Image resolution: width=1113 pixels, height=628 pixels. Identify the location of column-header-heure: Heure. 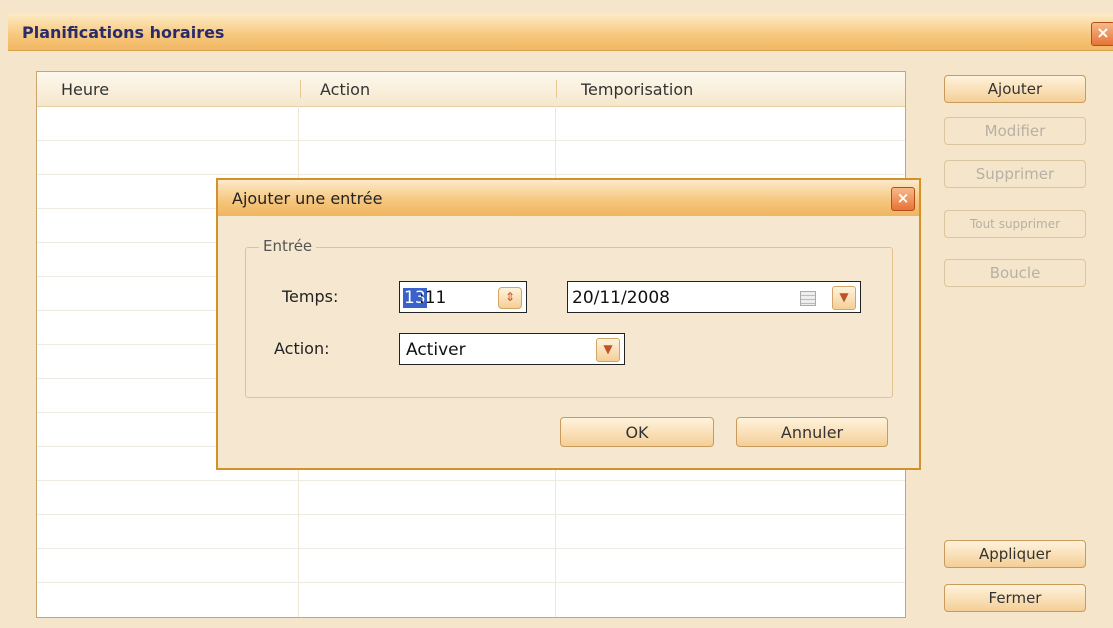
(85, 89).